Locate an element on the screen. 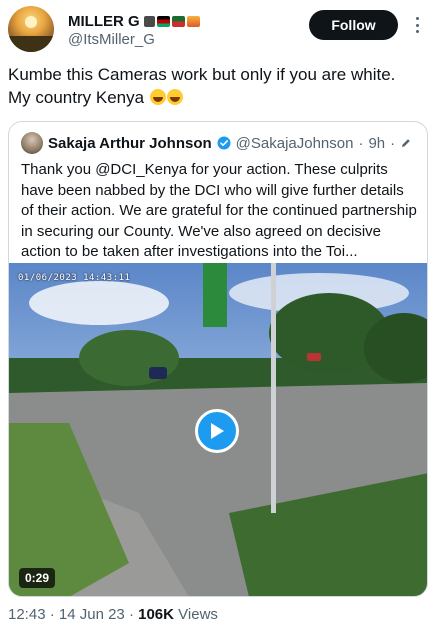 The height and width of the screenshot is (630, 439). author-display-name: MILLER G is located at coordinates (104, 21).